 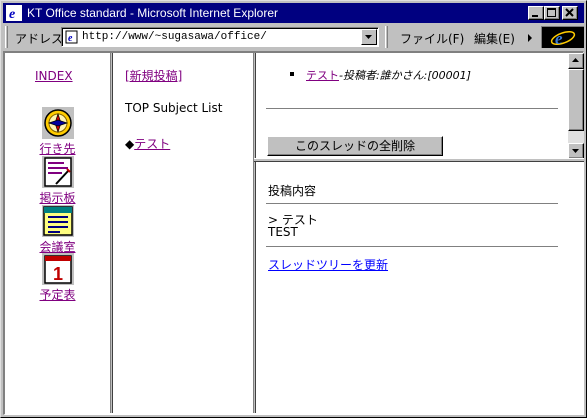 What do you see at coordinates (130, 144) in the screenshot?
I see `diamond-marker: ◆` at bounding box center [130, 144].